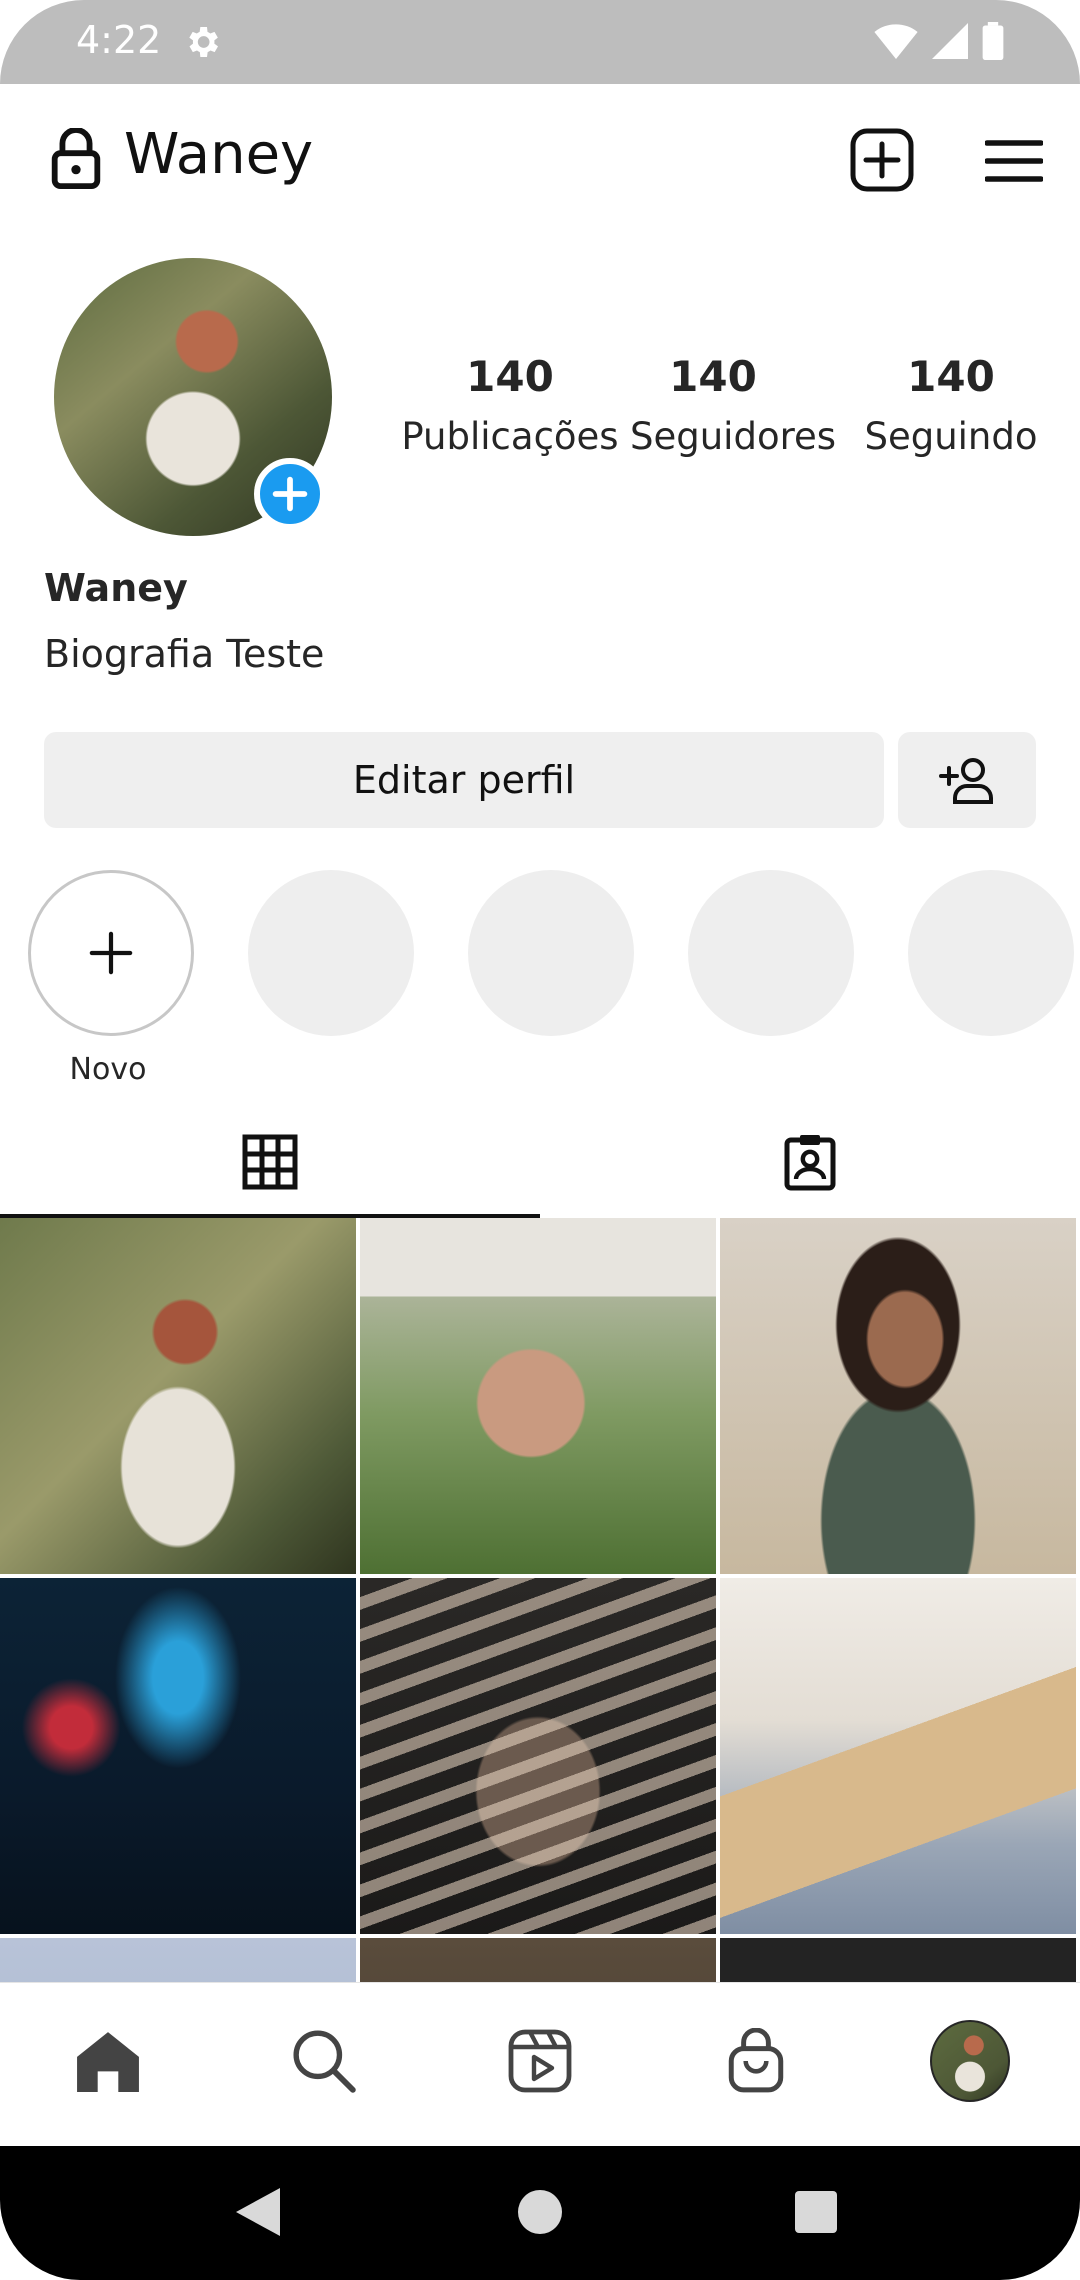  What do you see at coordinates (733, 436) in the screenshot?
I see `stat-label: Seguidores` at bounding box center [733, 436].